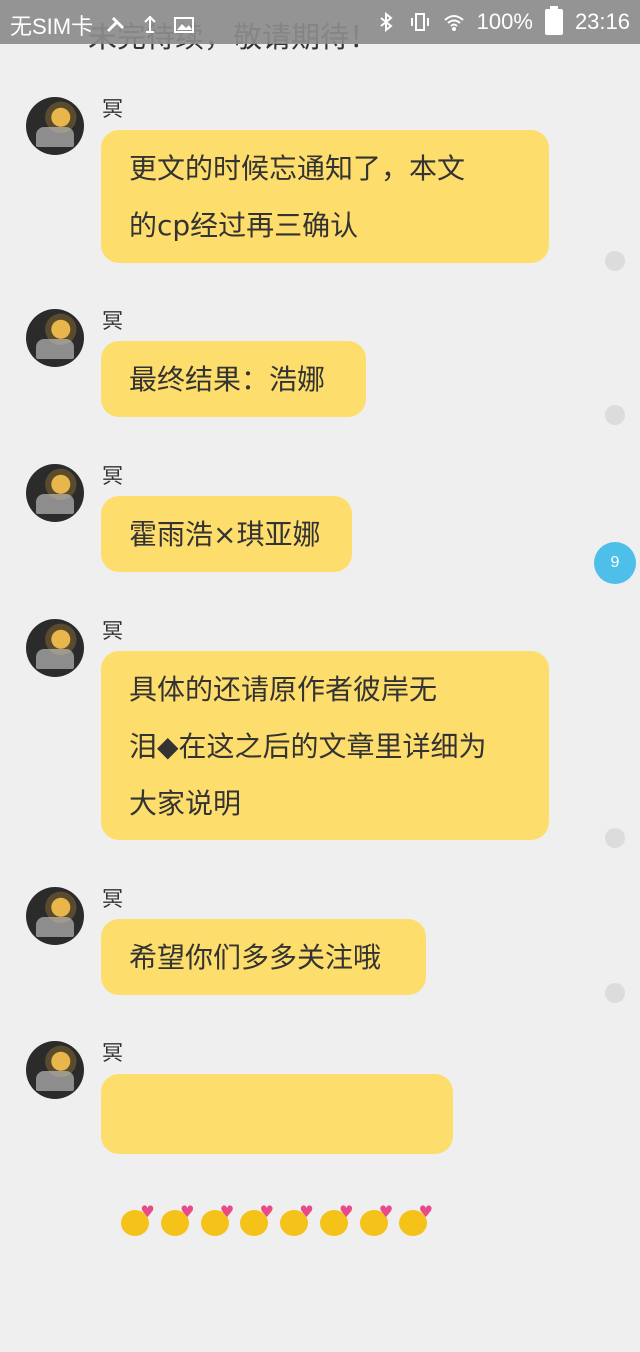 The height and width of the screenshot is (1352, 640). What do you see at coordinates (320, 22) in the screenshot?
I see `status-bar: 无SIM卡 100% 23:16` at bounding box center [320, 22].